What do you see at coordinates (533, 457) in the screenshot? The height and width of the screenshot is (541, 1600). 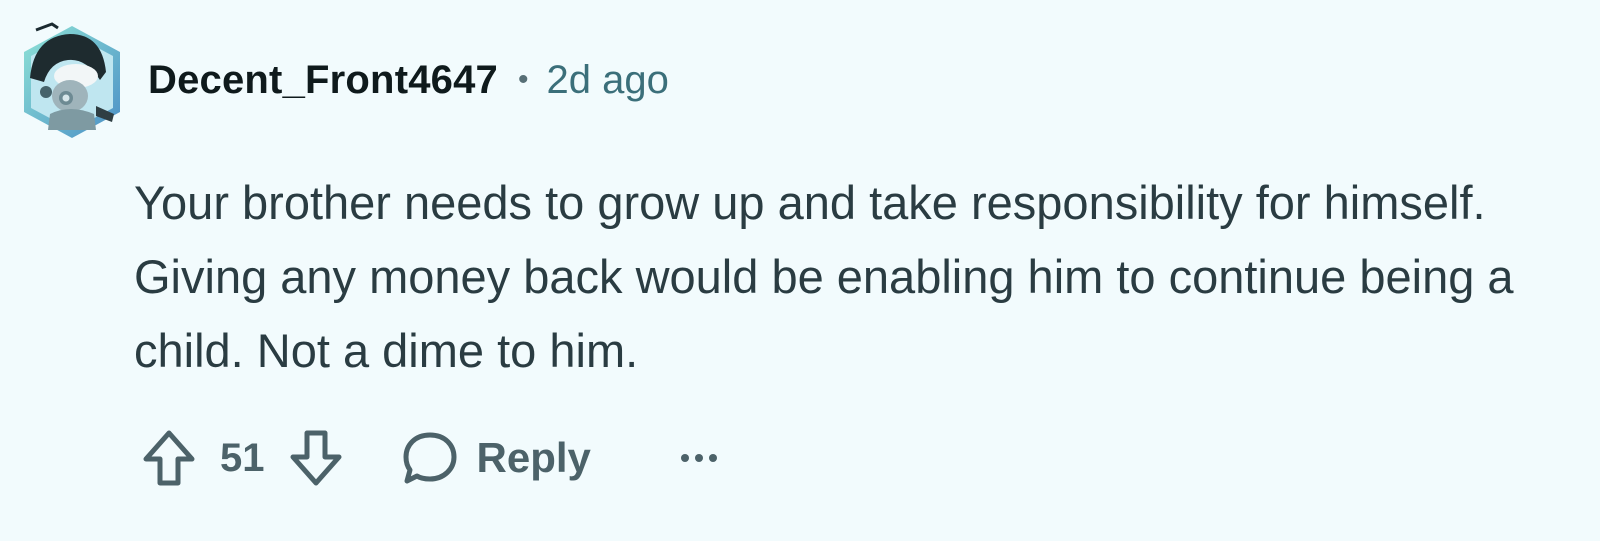 I see `reply-label: Reply` at bounding box center [533, 457].